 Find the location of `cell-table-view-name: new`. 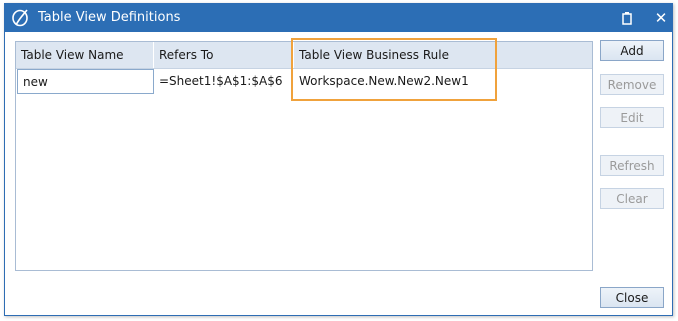

cell-table-view-name: new is located at coordinates (85, 81).